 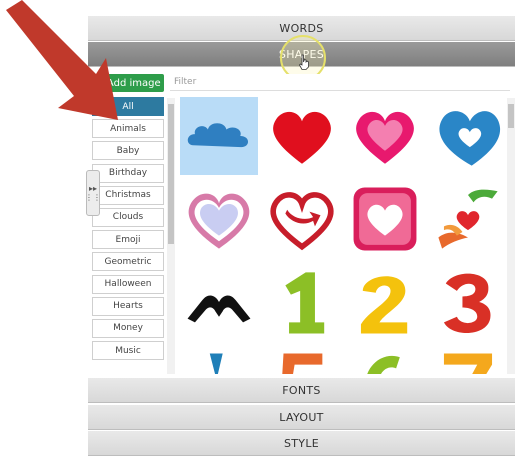 What do you see at coordinates (128, 328) in the screenshot?
I see `category-money: Money` at bounding box center [128, 328].